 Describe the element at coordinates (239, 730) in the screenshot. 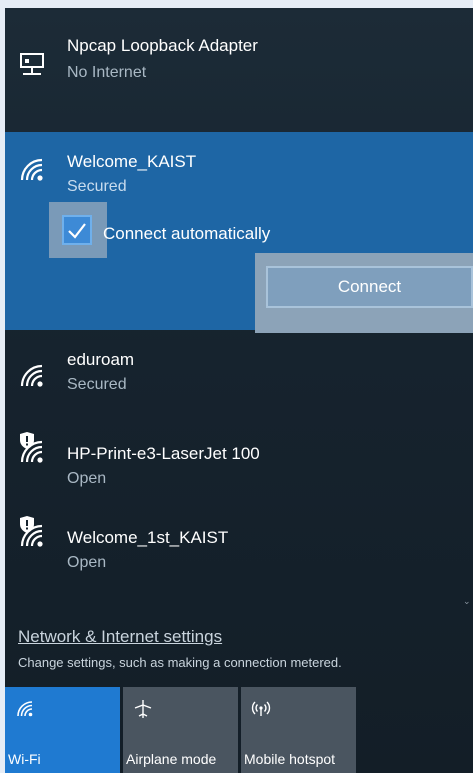

I see `quick-actions: Wi-Fi Airplane mode Mobile hotspot` at that location.